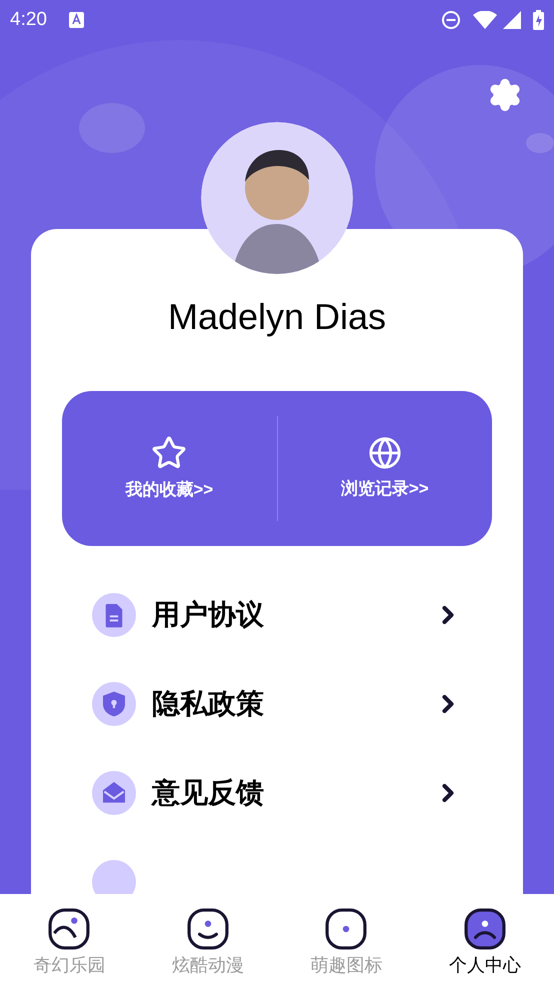 Image resolution: width=554 pixels, height=984 pixels. What do you see at coordinates (385, 453) in the screenshot?
I see `globe-icon` at bounding box center [385, 453].